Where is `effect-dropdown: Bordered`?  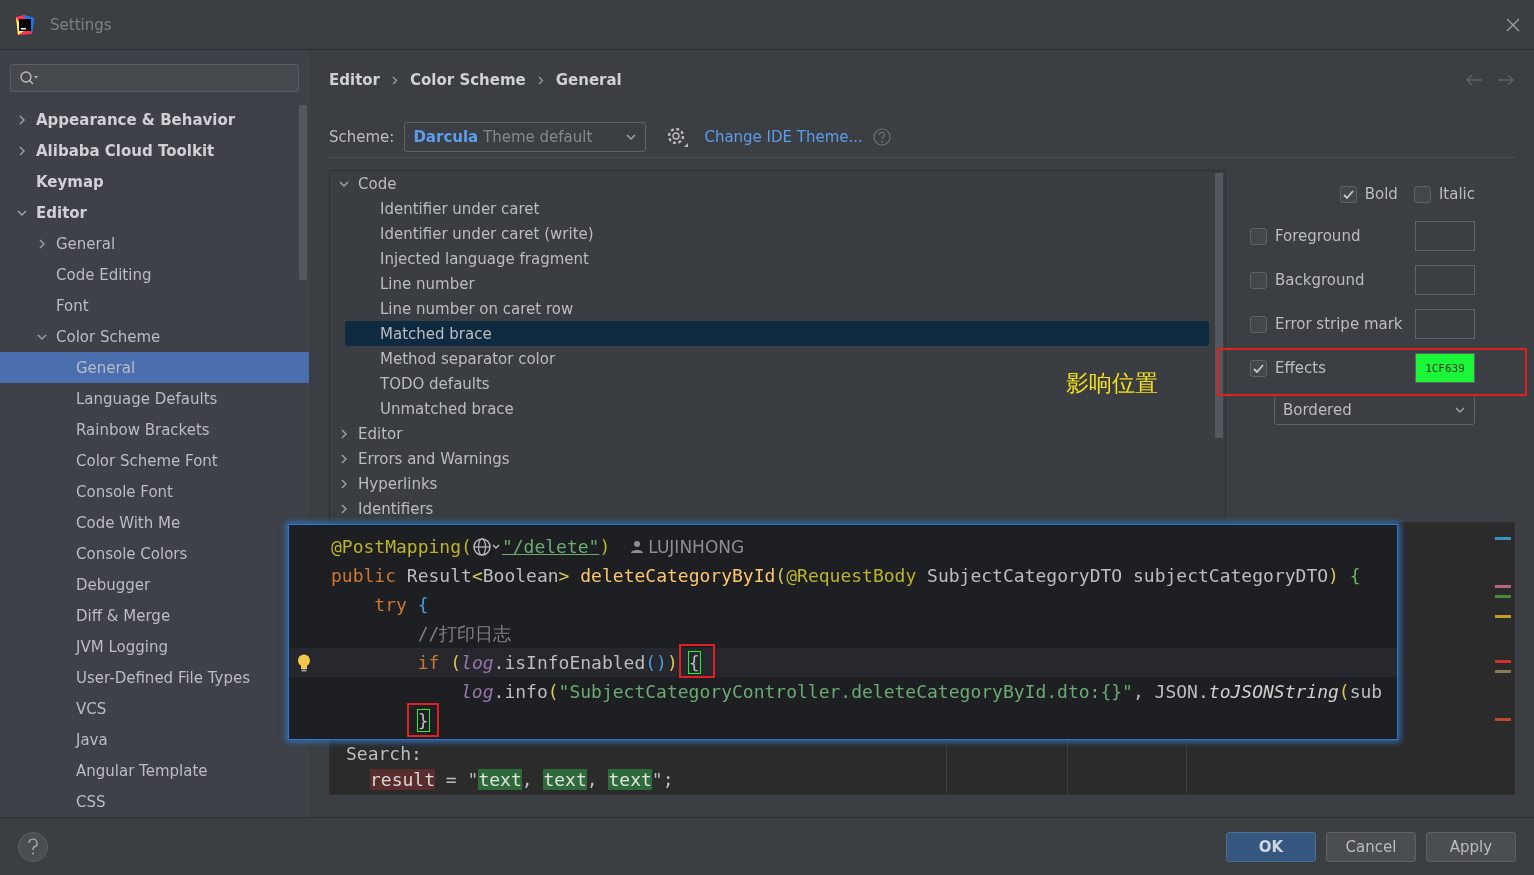 effect-dropdown: Bordered is located at coordinates (1374, 410).